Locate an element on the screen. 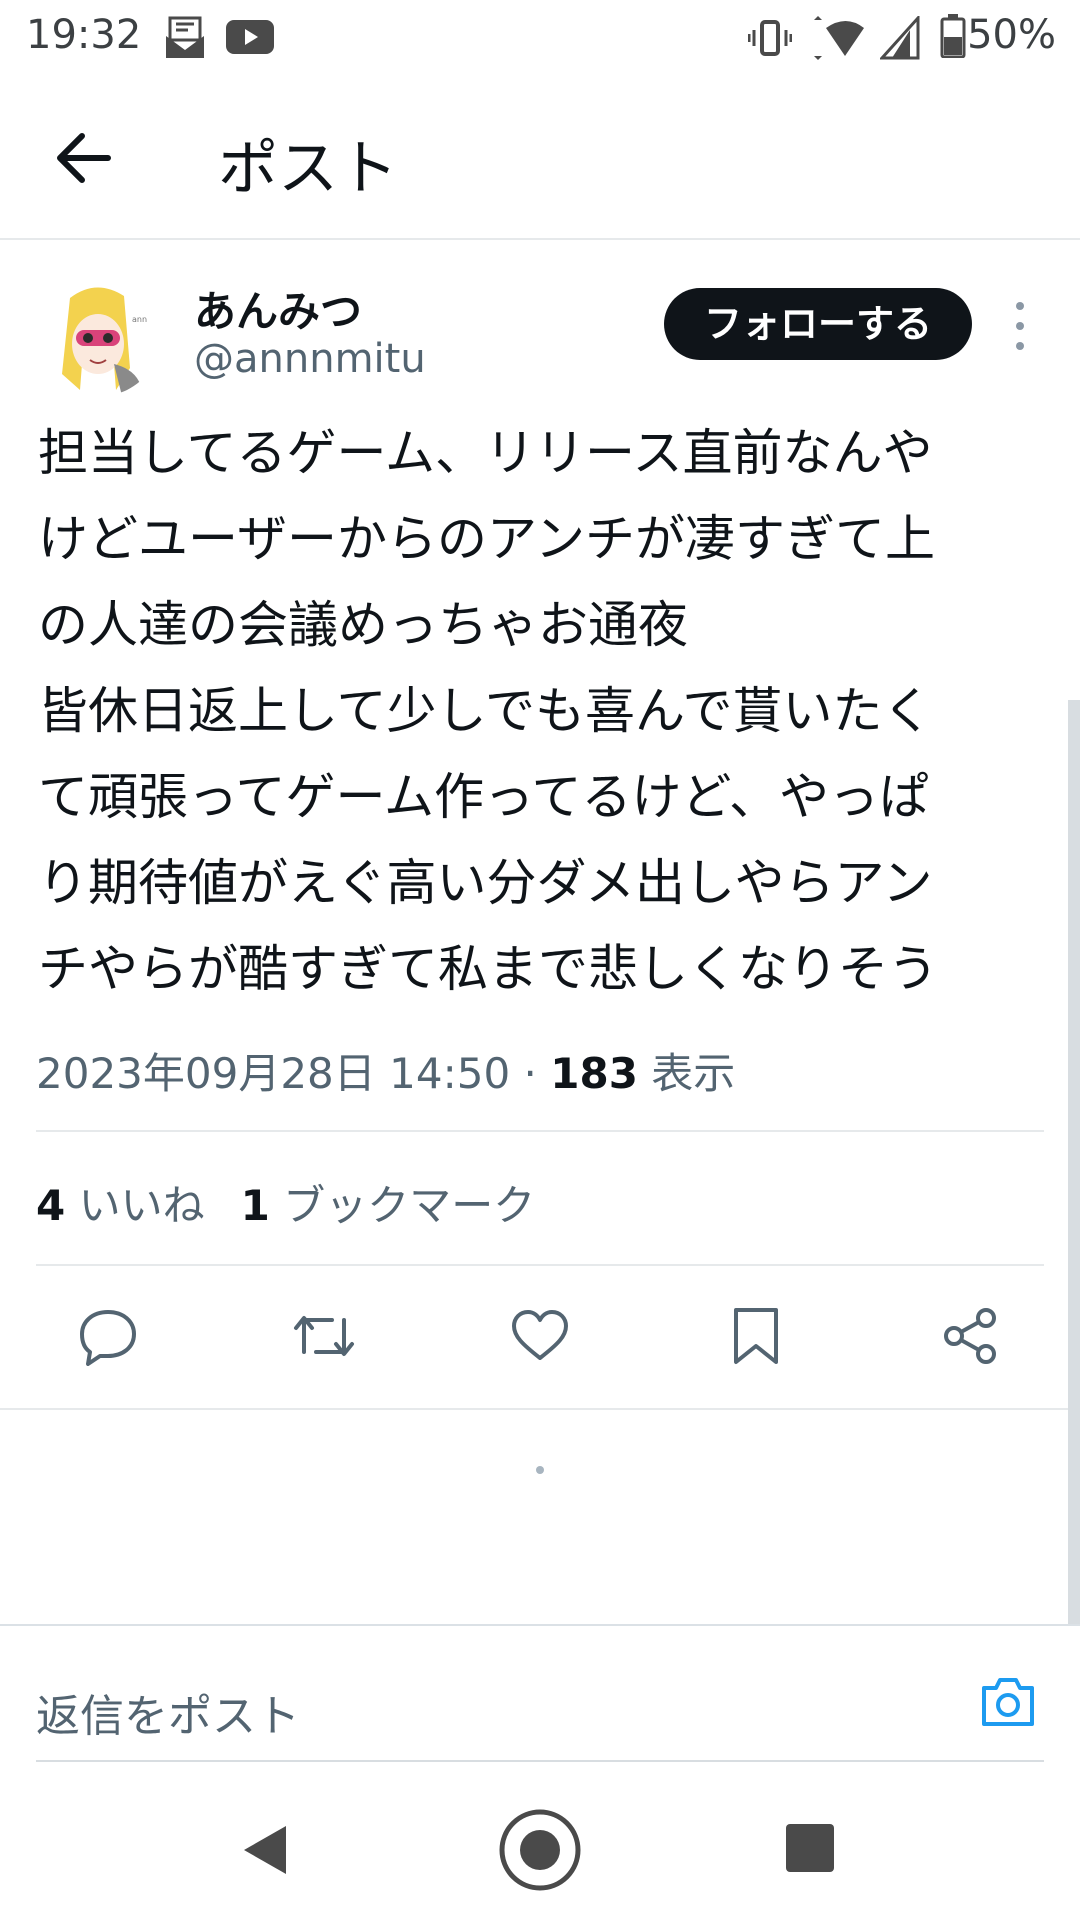 The image size is (1080, 1920). vibrate-icon is located at coordinates (770, 40).